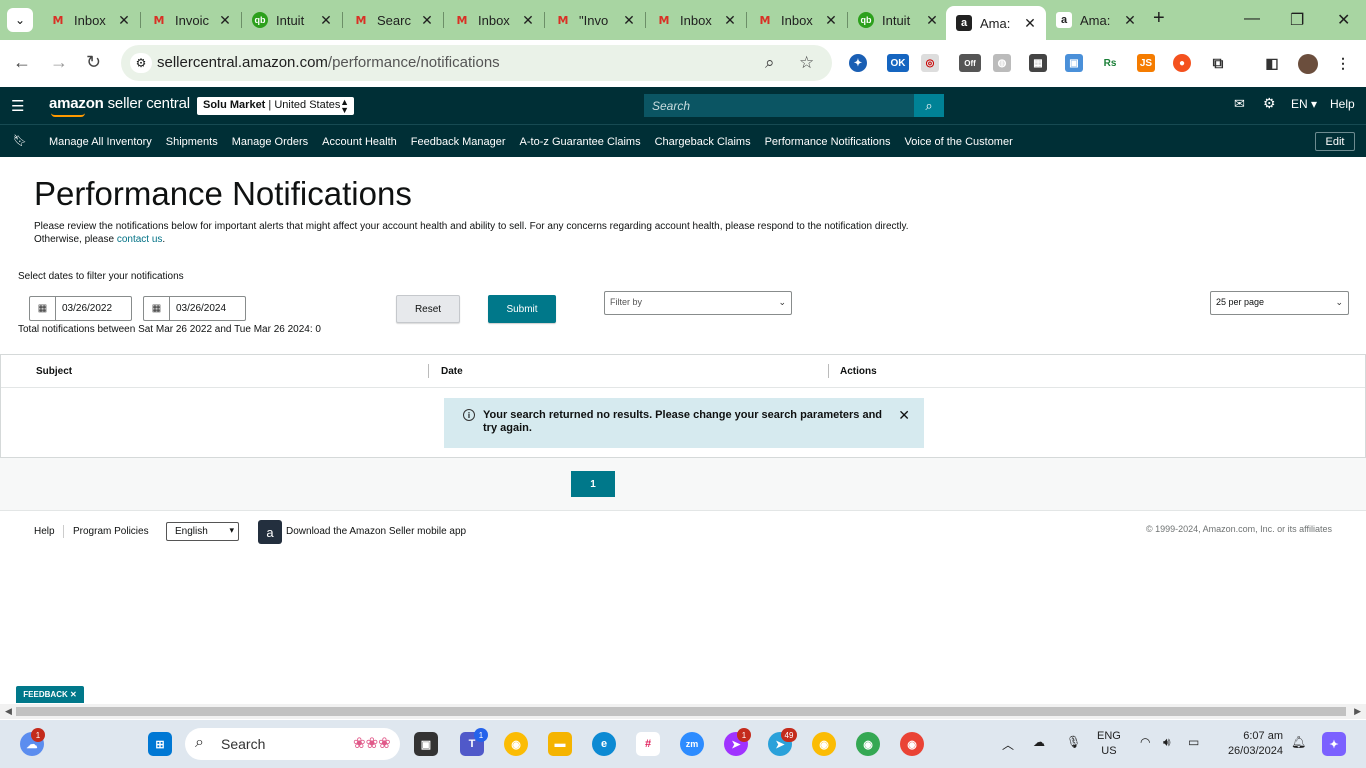  What do you see at coordinates (868, 744) in the screenshot?
I see `chrome-profile-a-icon: ◉` at bounding box center [868, 744].